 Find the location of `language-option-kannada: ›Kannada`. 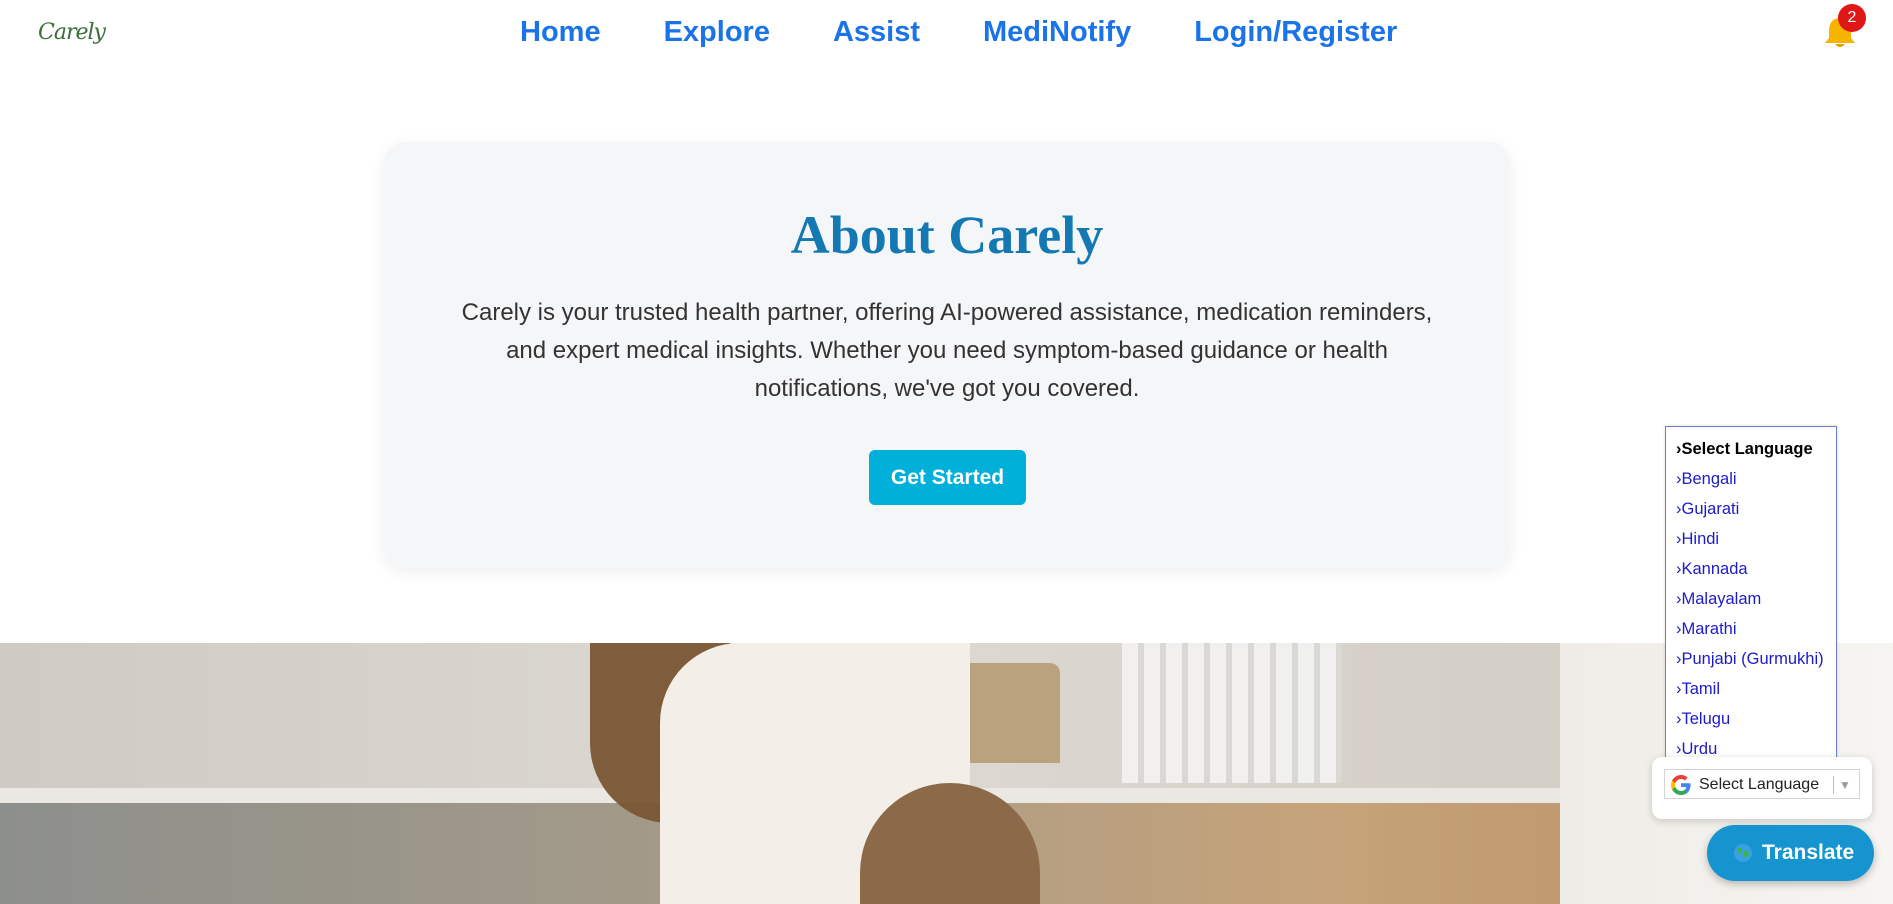

language-option-kannada: ›Kannada is located at coordinates (1751, 569).